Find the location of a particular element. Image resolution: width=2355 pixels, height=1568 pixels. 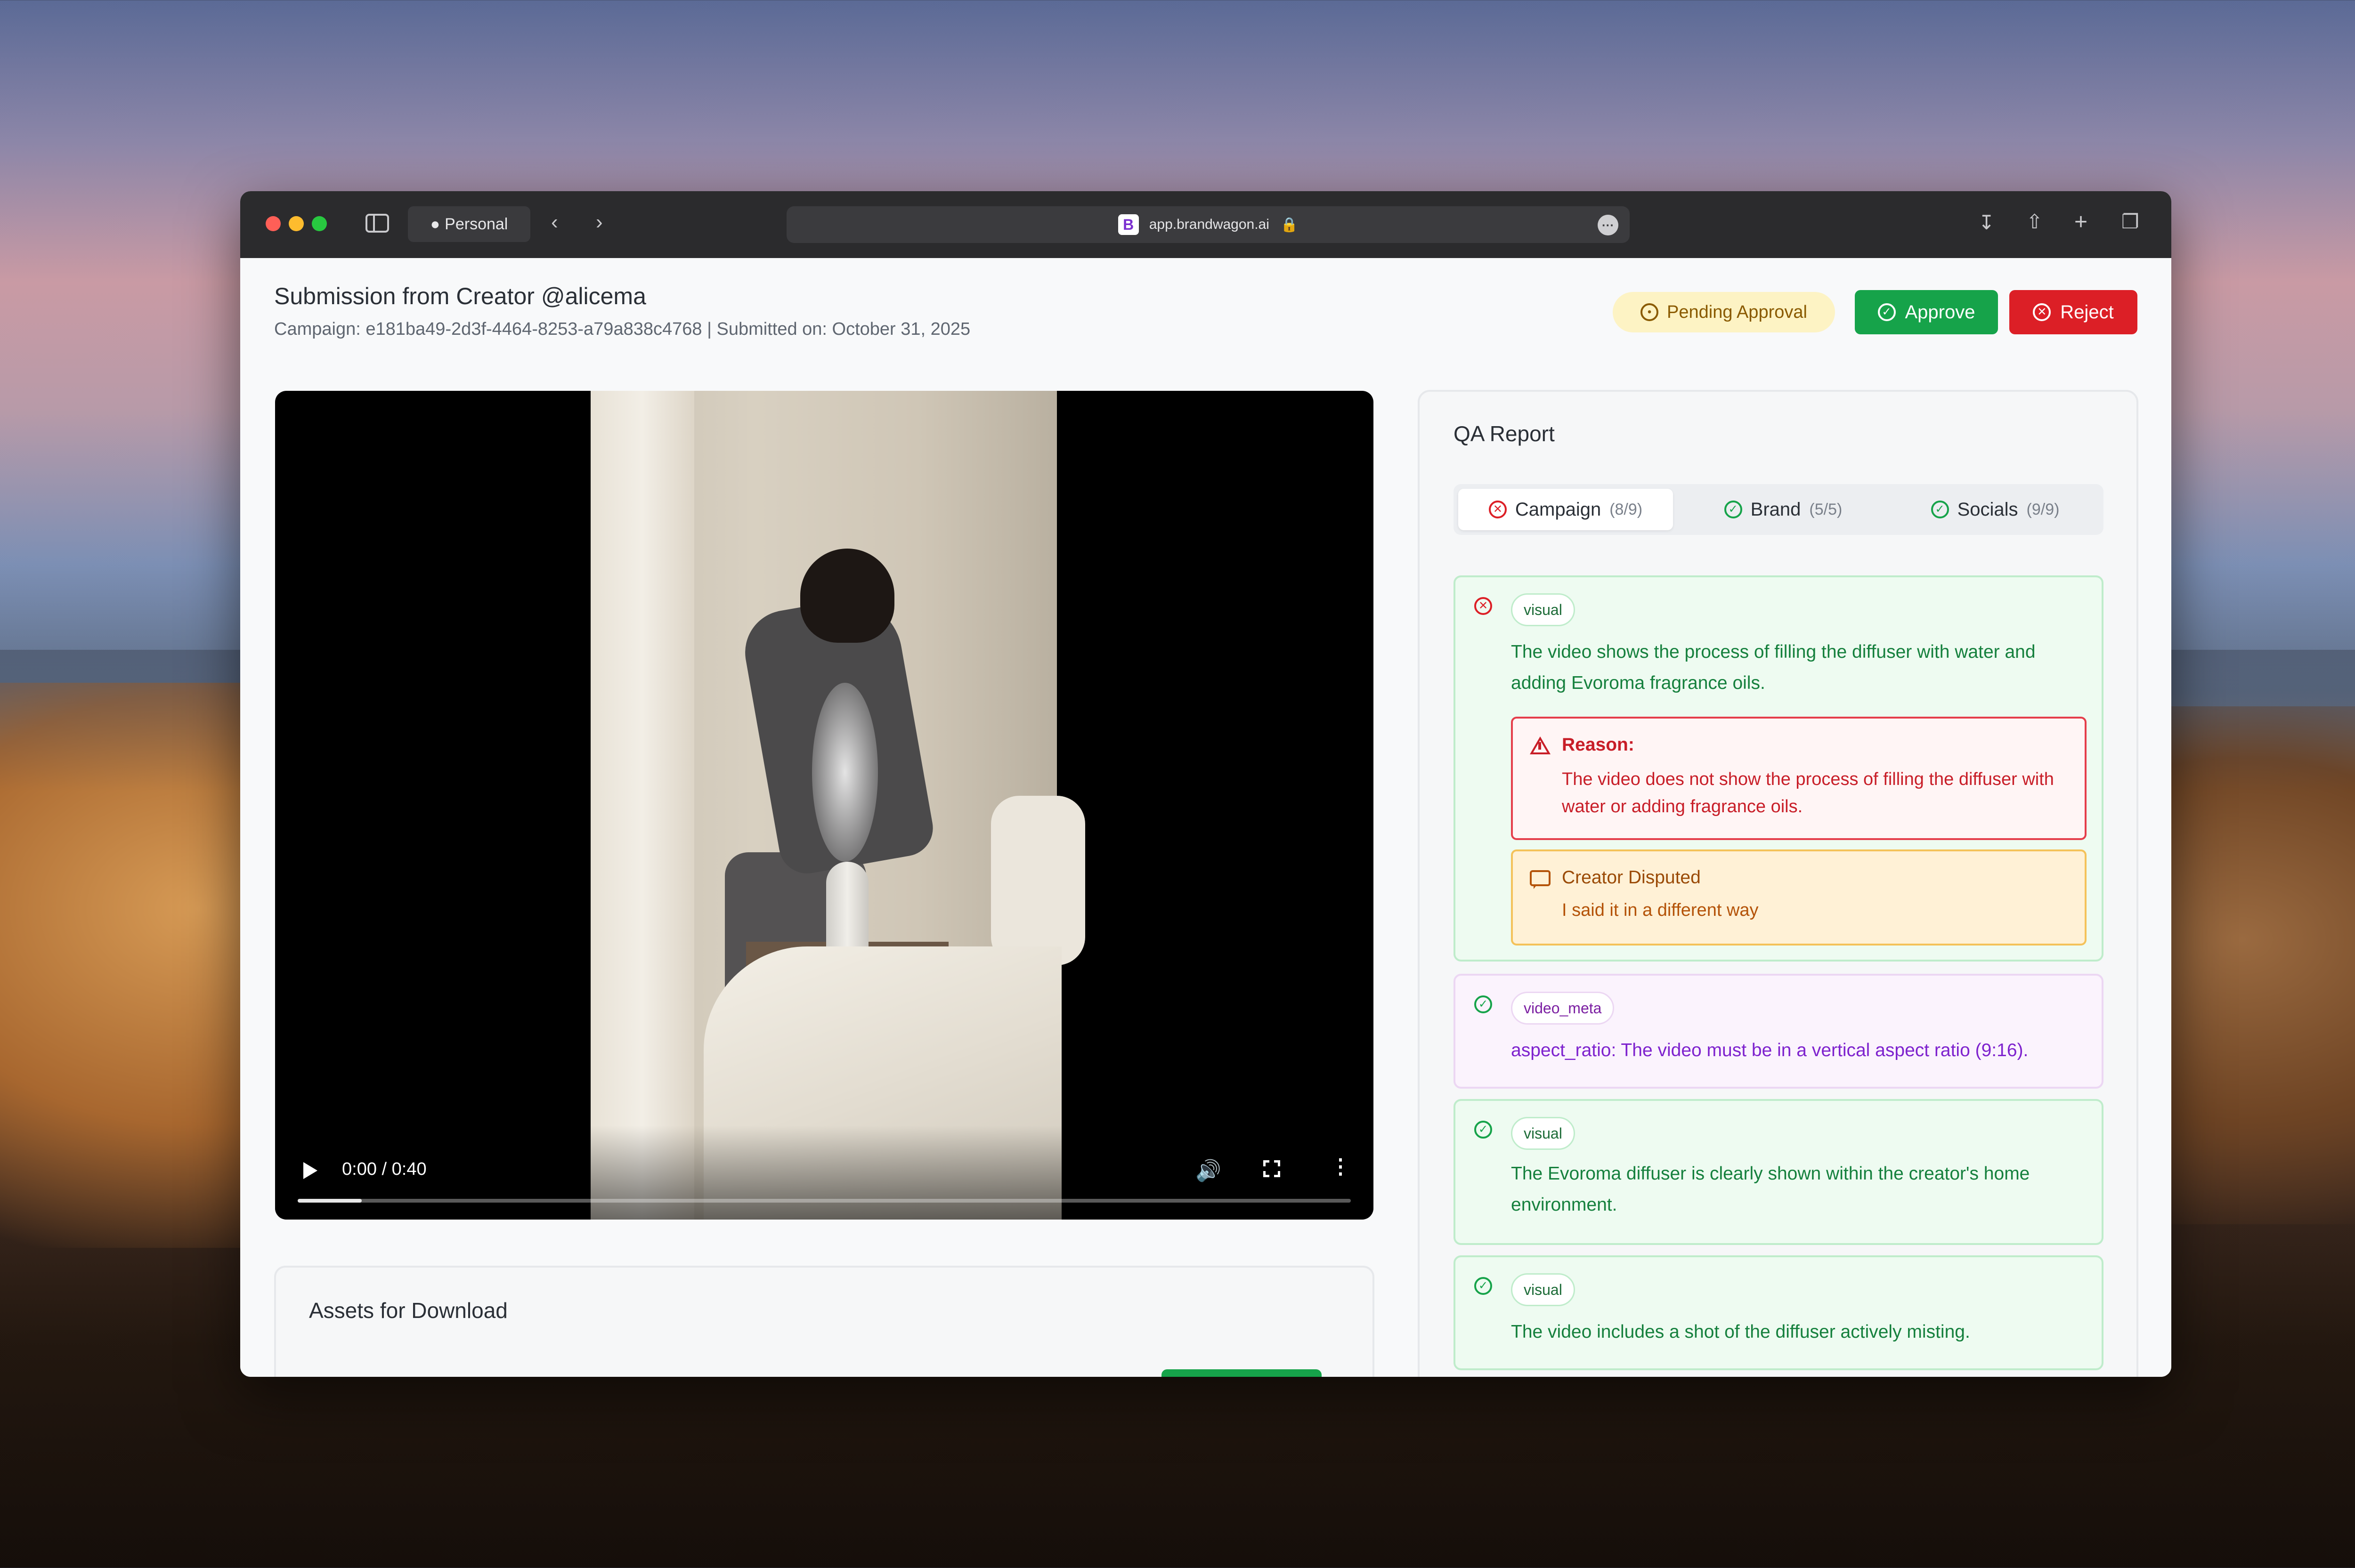

download-button is located at coordinates (1241, 1373).